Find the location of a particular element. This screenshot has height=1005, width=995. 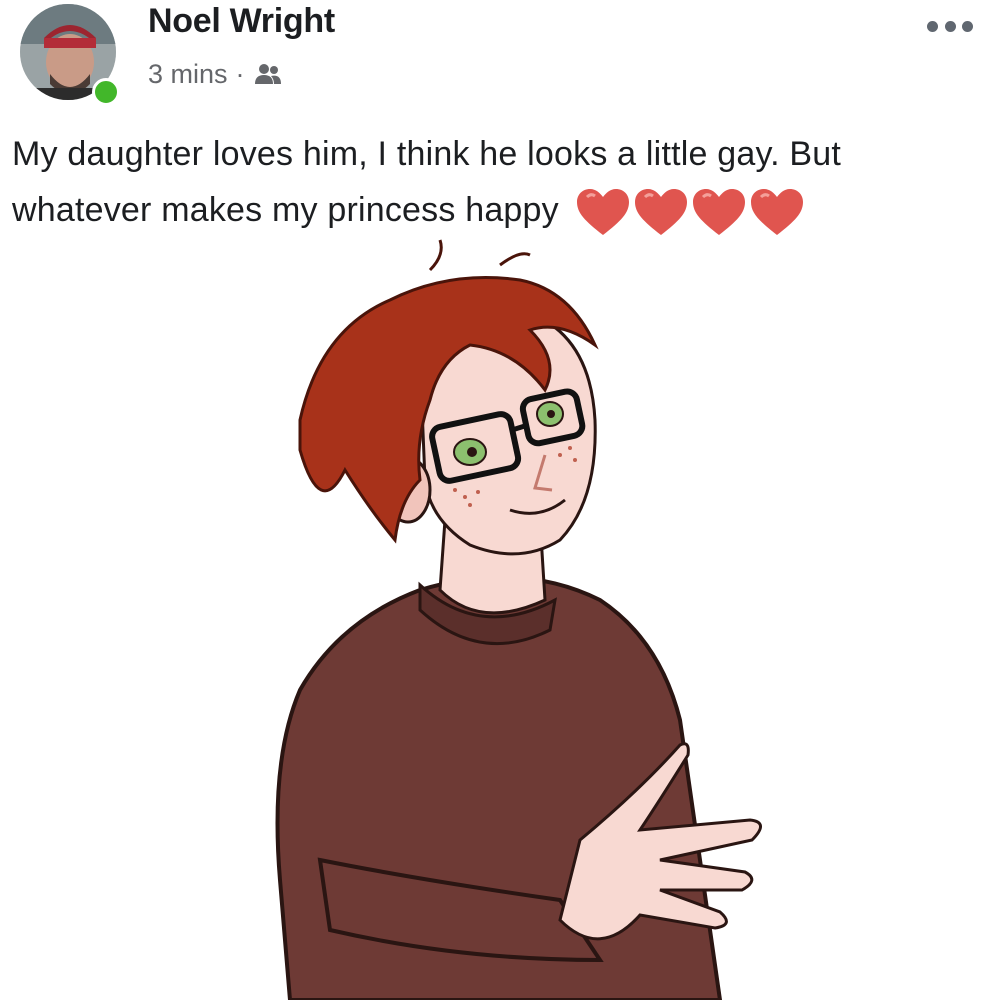

more-options-button is located at coordinates (950, 26).